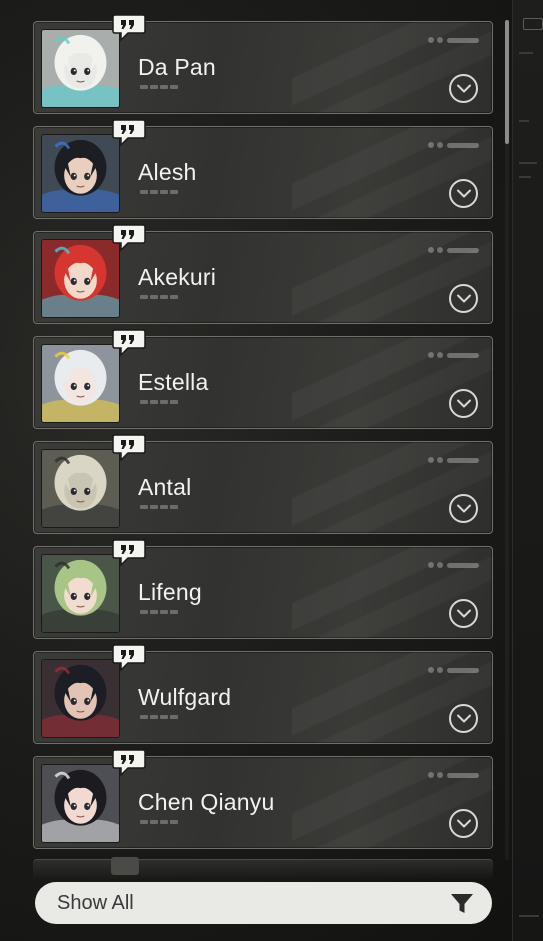 This screenshot has width=543, height=941. Describe the element at coordinates (170, 592) in the screenshot. I see `character-name: Lifeng` at that location.